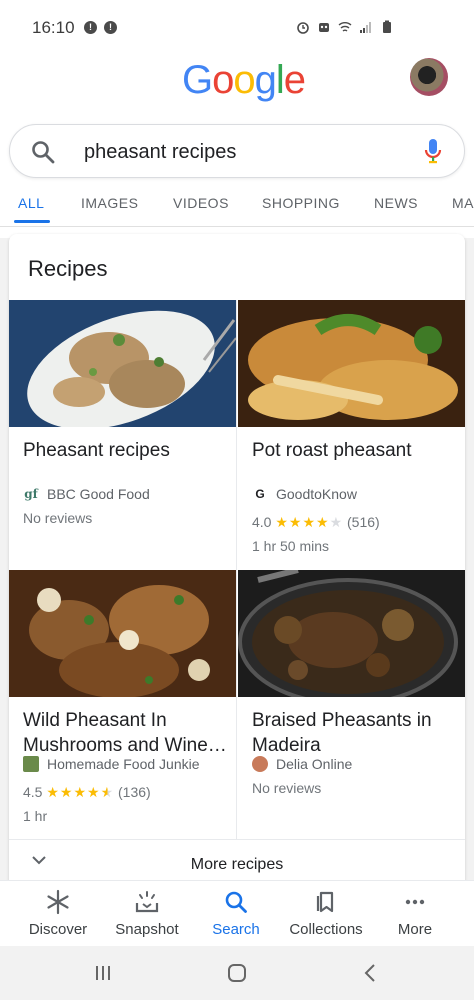 The height and width of the screenshot is (1000, 474). What do you see at coordinates (415, 929) in the screenshot?
I see `nav-label: More` at bounding box center [415, 929].